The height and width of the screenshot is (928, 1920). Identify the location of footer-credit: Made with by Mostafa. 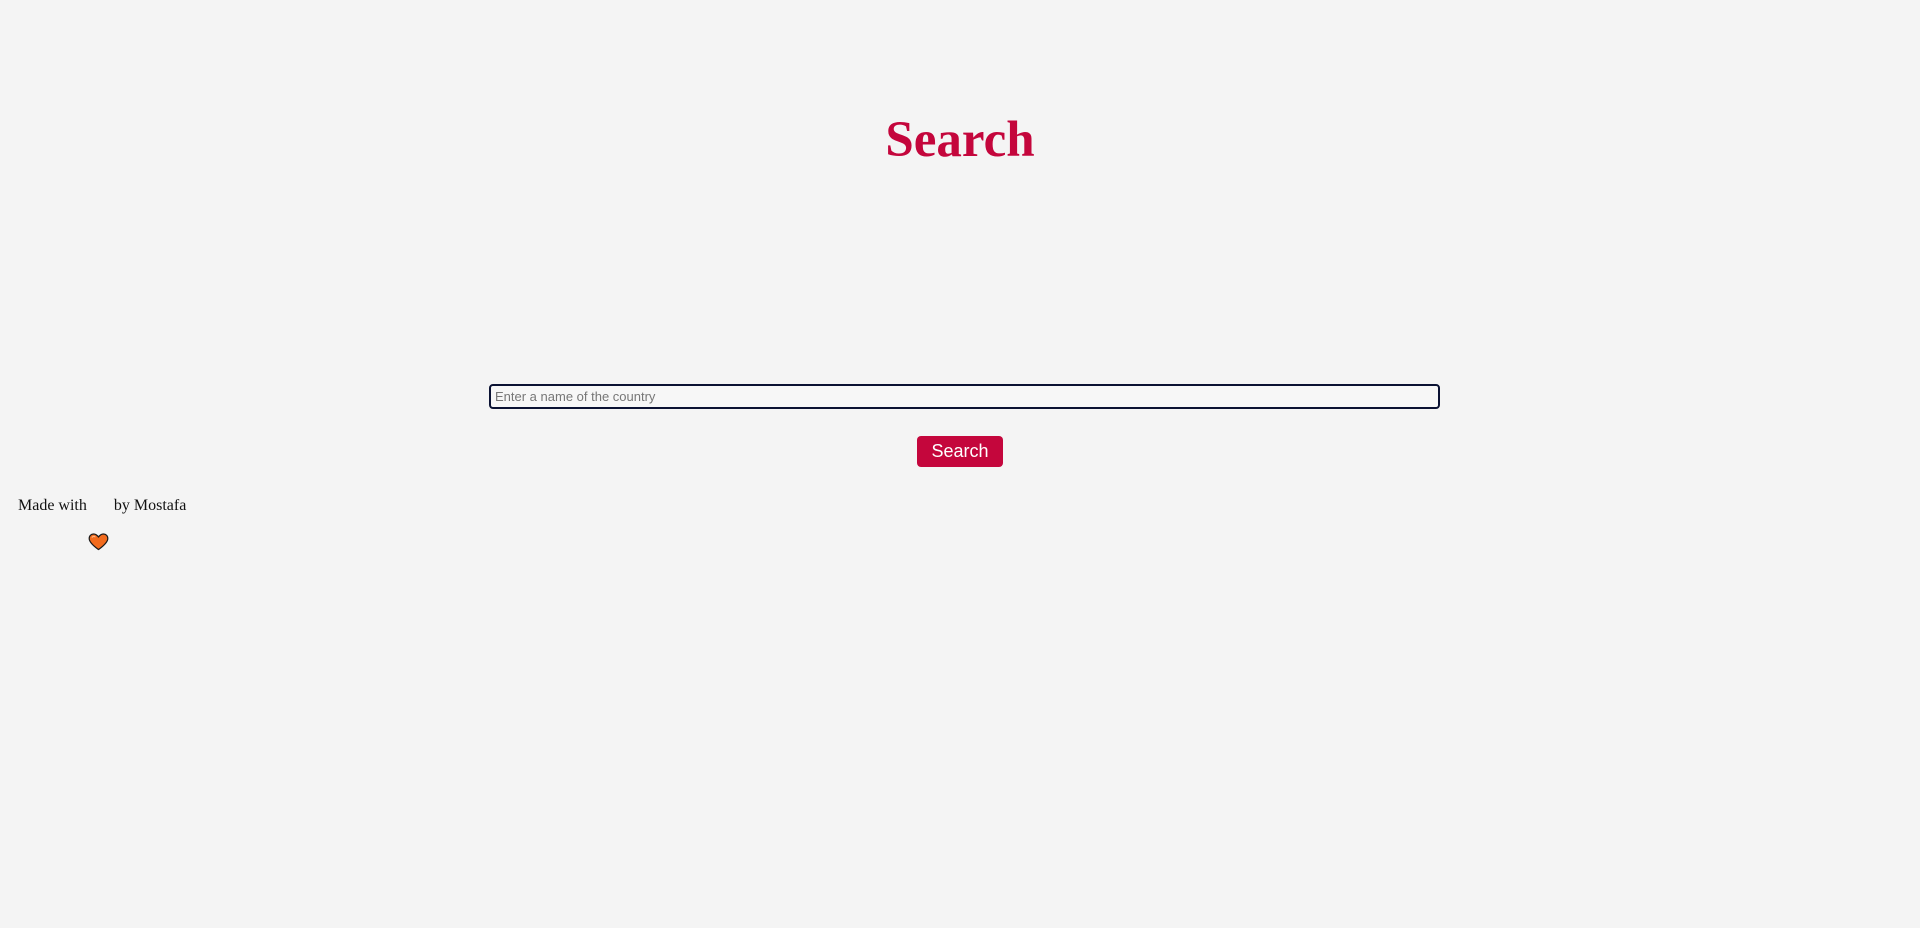
(102, 522).